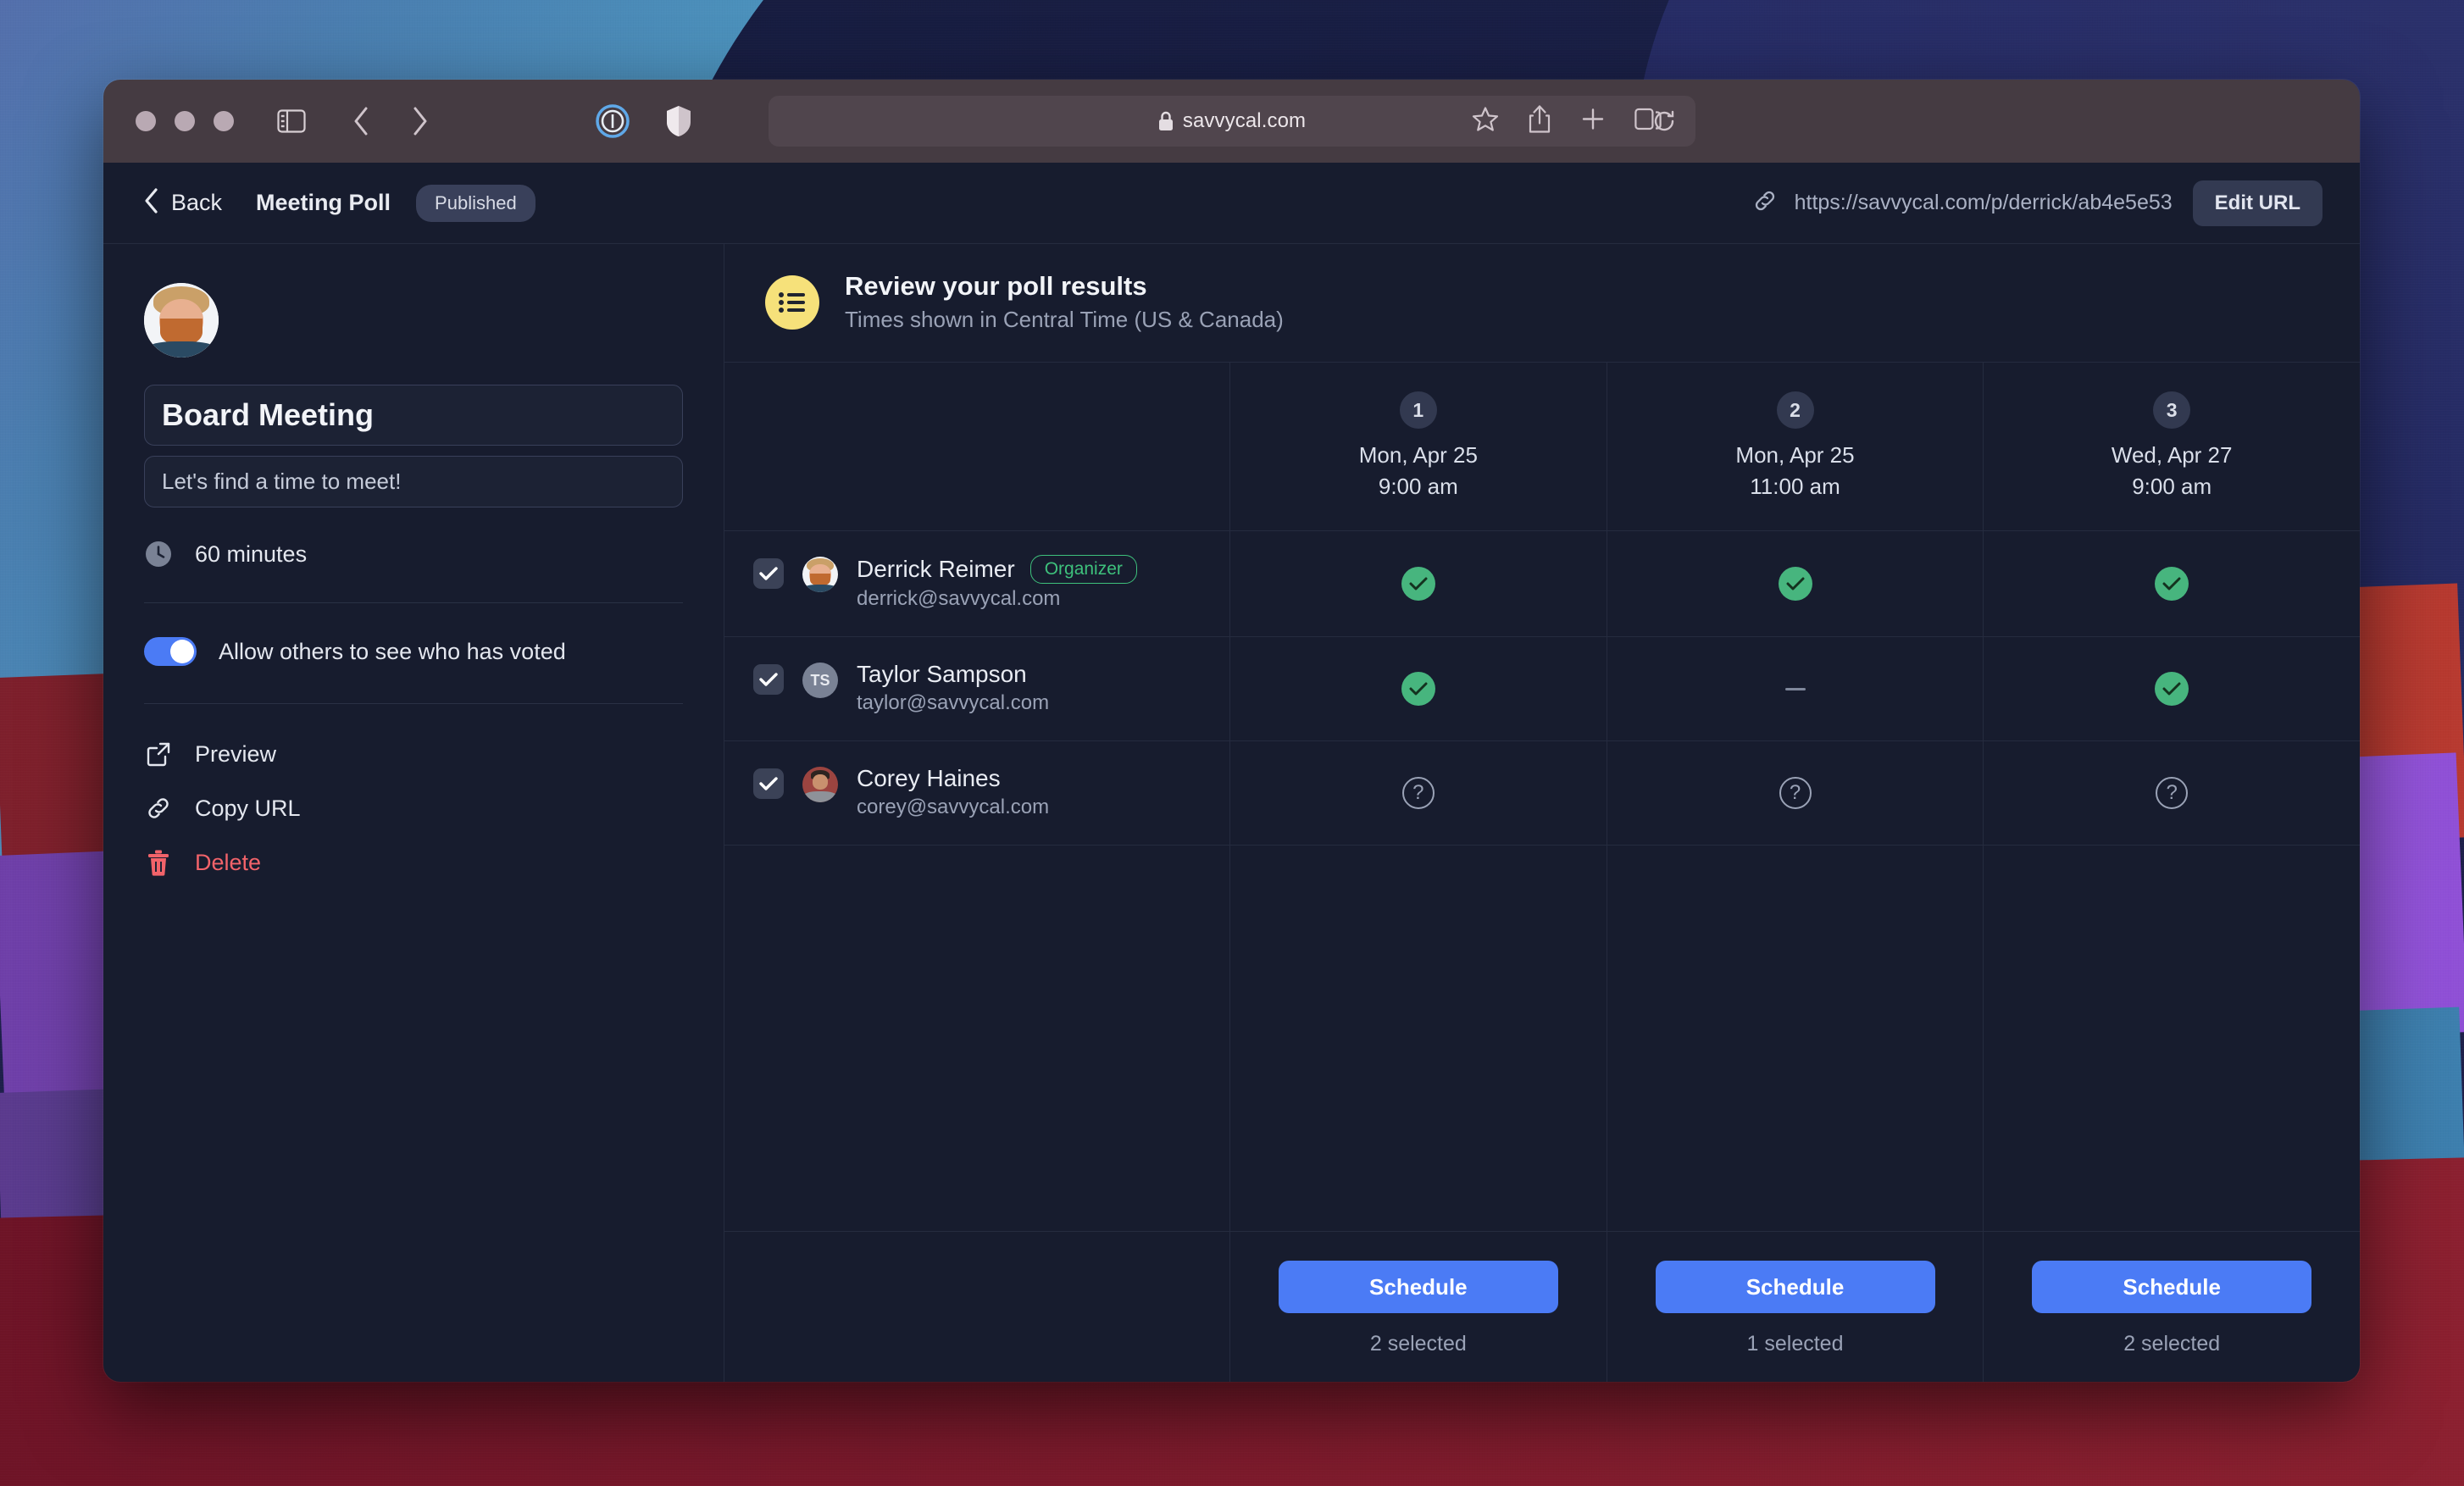 The image size is (2464, 1486). I want to click on browser-forward-icon, so click(420, 121).